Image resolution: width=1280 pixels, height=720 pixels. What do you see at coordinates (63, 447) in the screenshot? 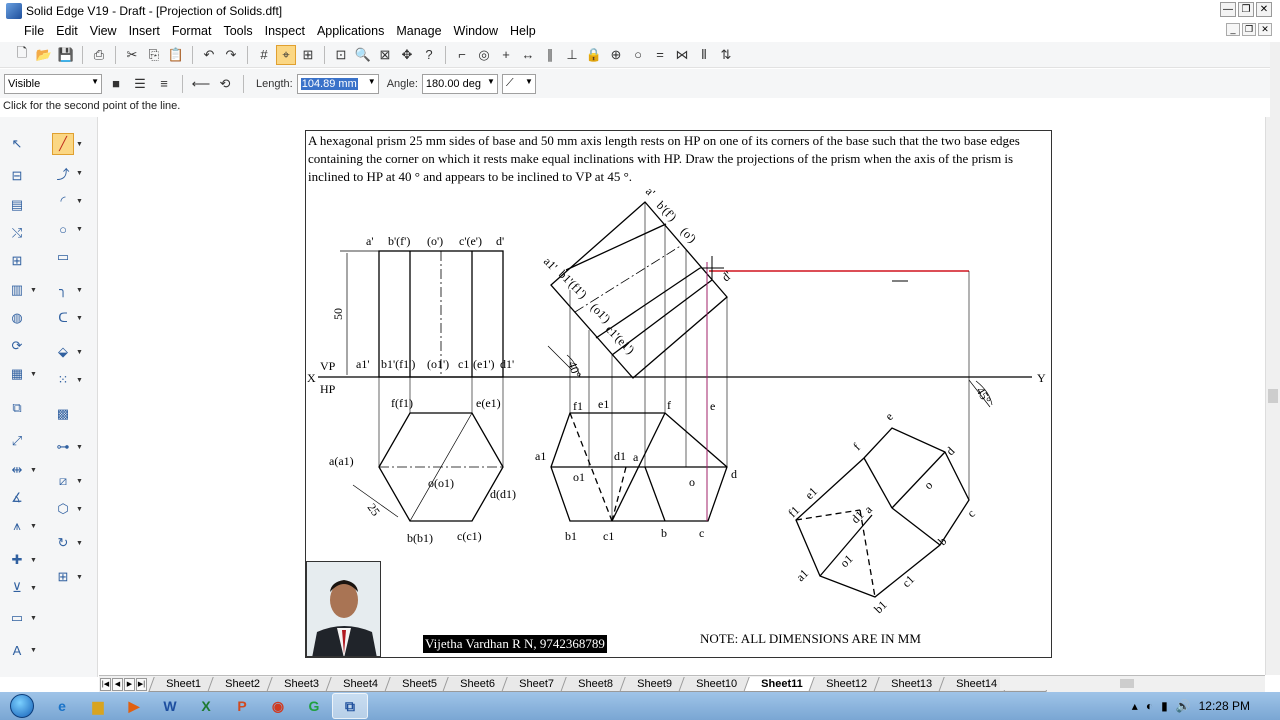
I see `dimension-axis-icon: ⊶` at bounding box center [63, 447].